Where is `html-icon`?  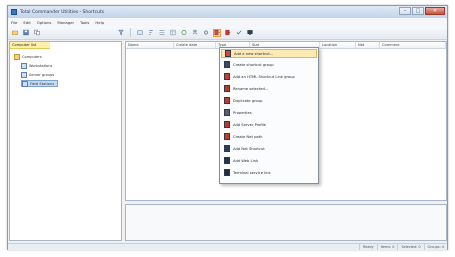
html-icon is located at coordinates (227, 76).